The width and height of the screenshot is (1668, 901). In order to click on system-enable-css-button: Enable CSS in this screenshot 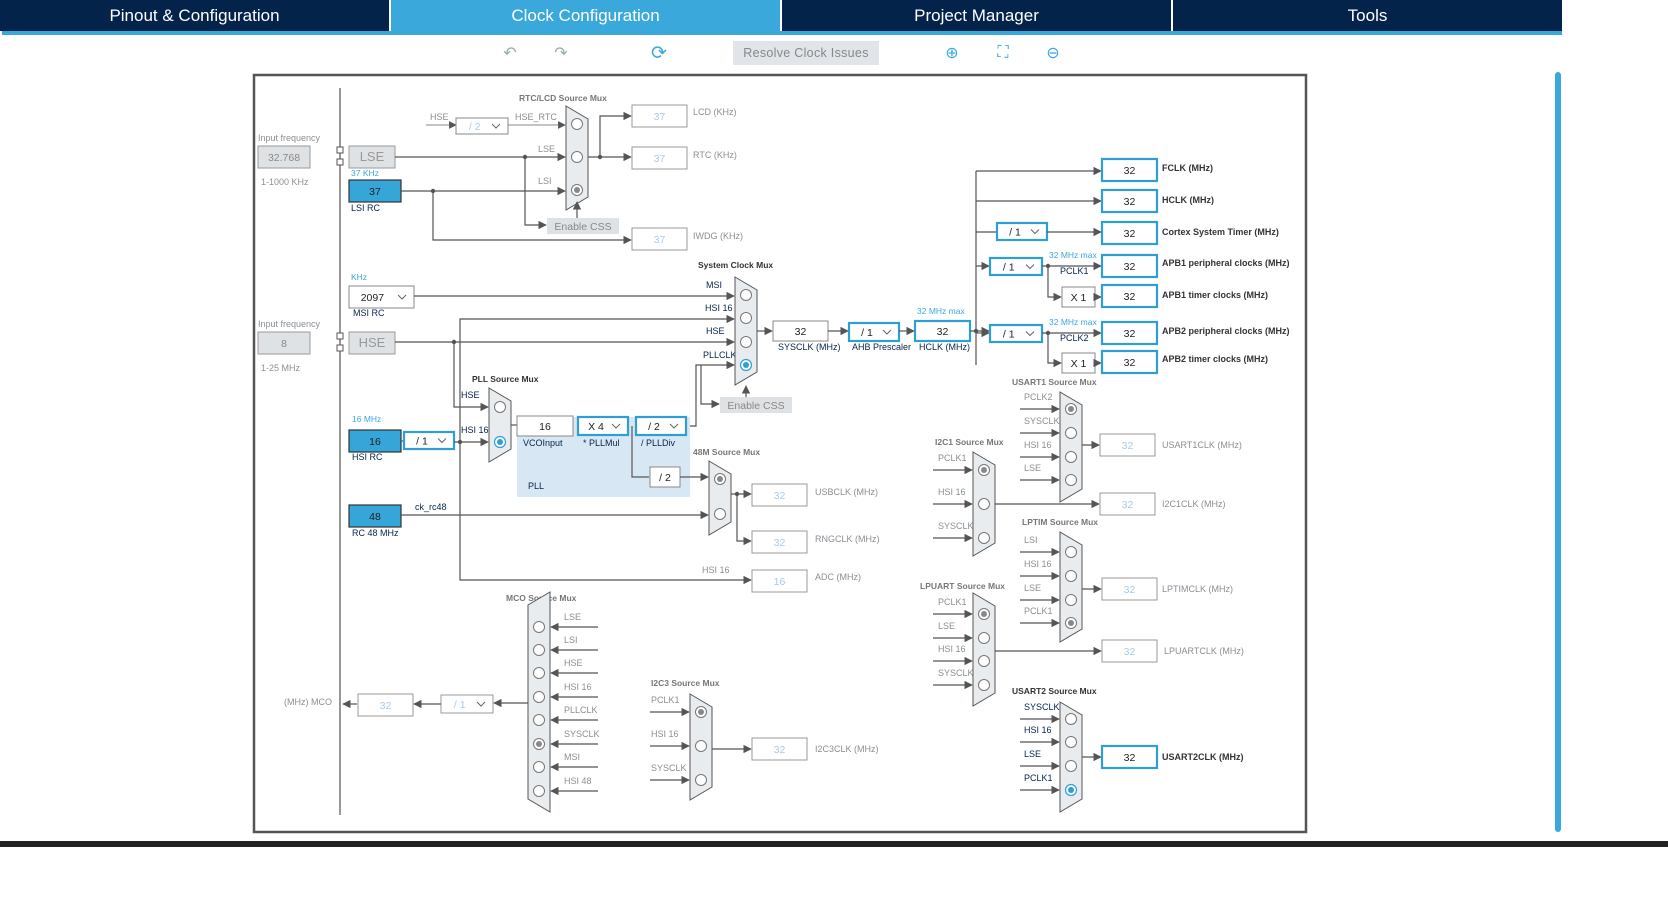, I will do `click(756, 405)`.